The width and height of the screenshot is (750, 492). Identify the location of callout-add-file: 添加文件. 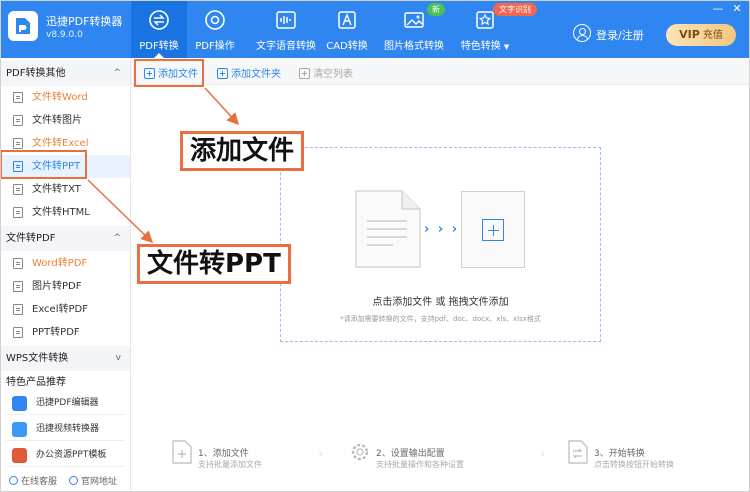
(242, 151).